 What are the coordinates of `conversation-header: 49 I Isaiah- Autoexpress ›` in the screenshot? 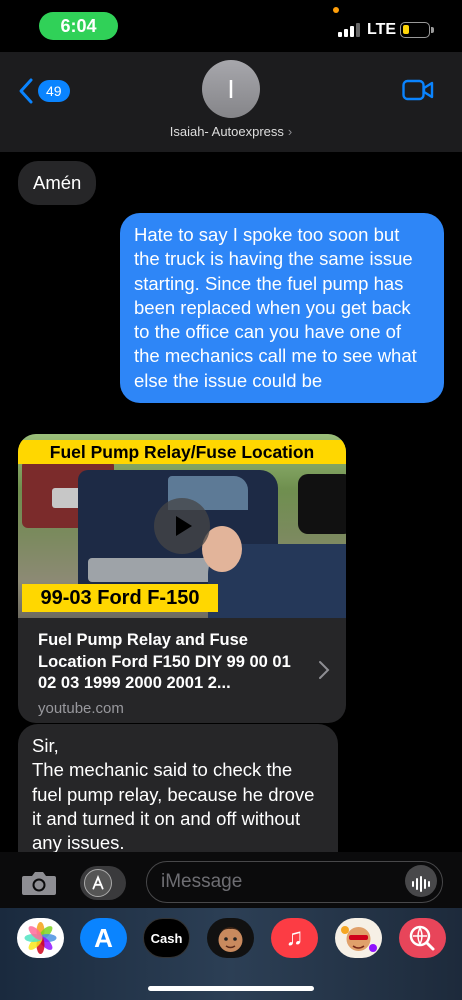 It's located at (231, 102).